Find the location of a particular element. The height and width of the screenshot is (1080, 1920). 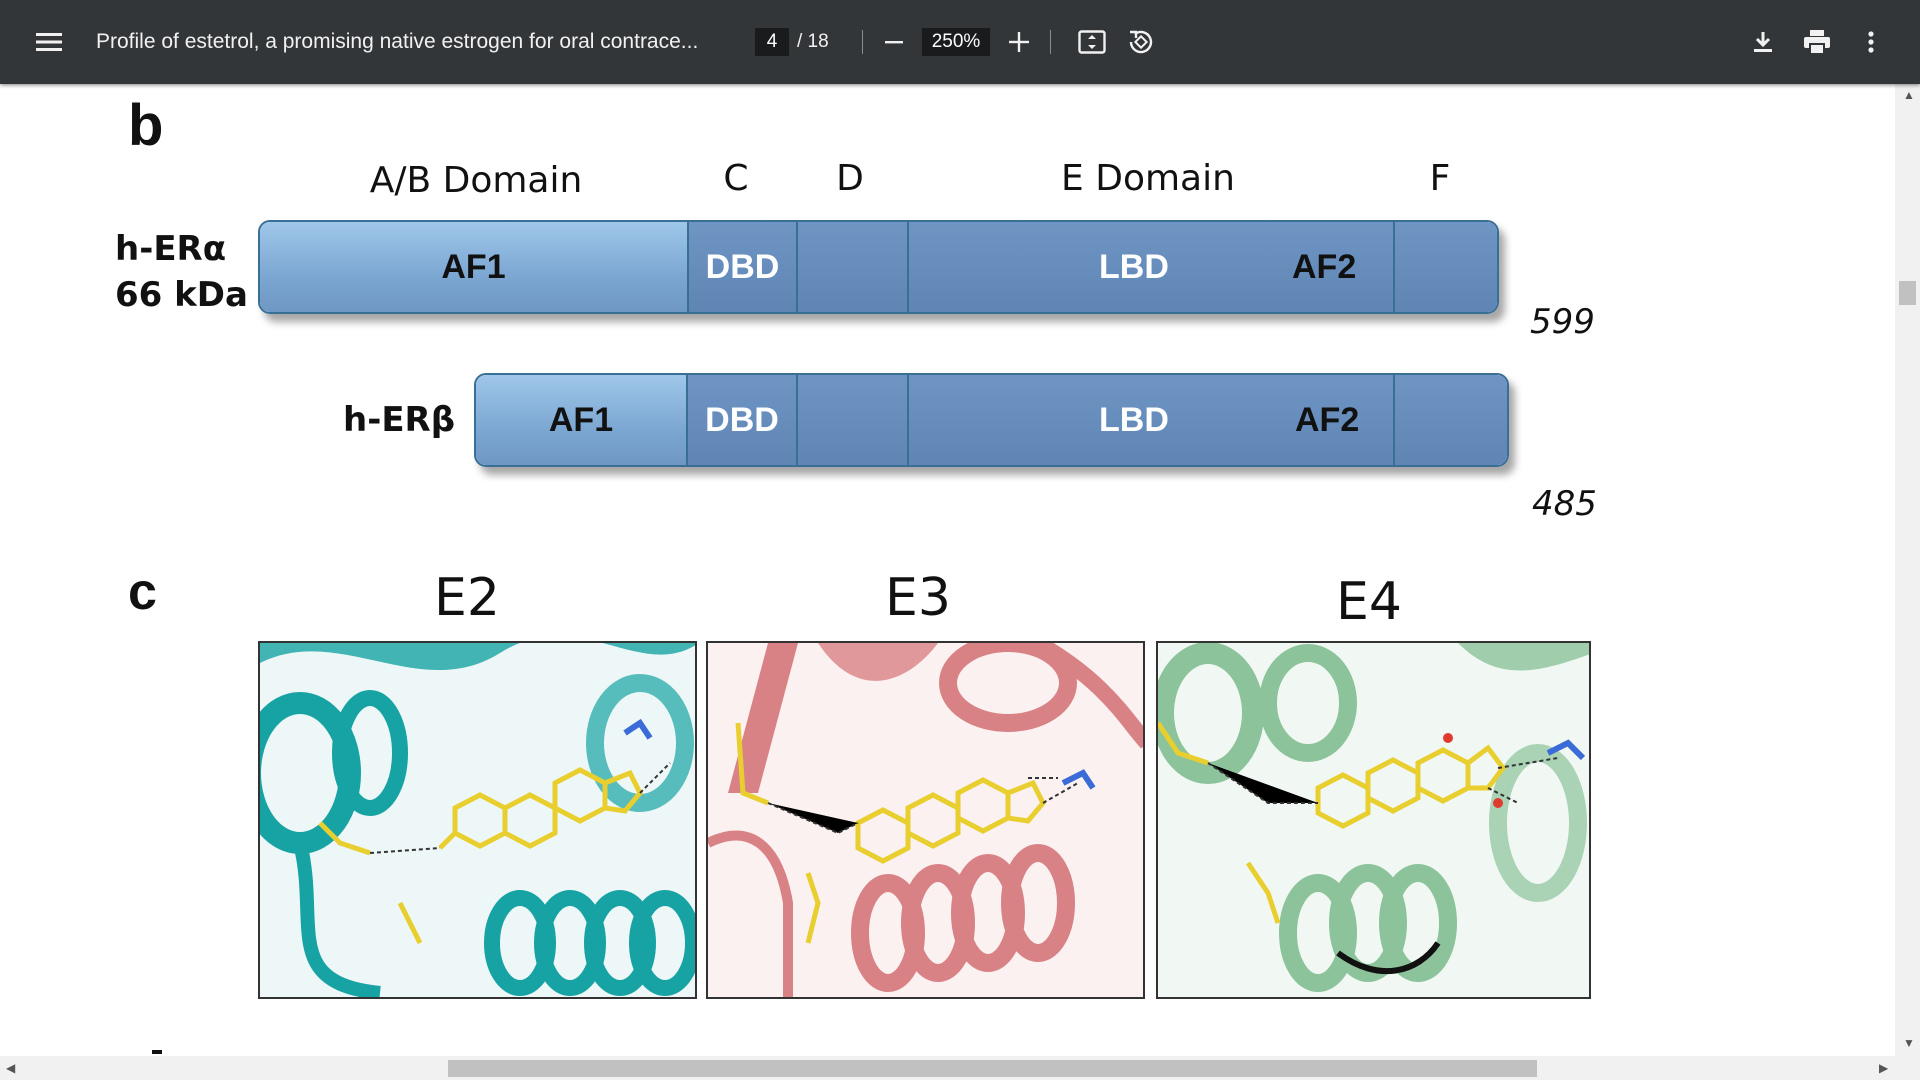

scroll-up-icon: ▲ is located at coordinates (1909, 95).